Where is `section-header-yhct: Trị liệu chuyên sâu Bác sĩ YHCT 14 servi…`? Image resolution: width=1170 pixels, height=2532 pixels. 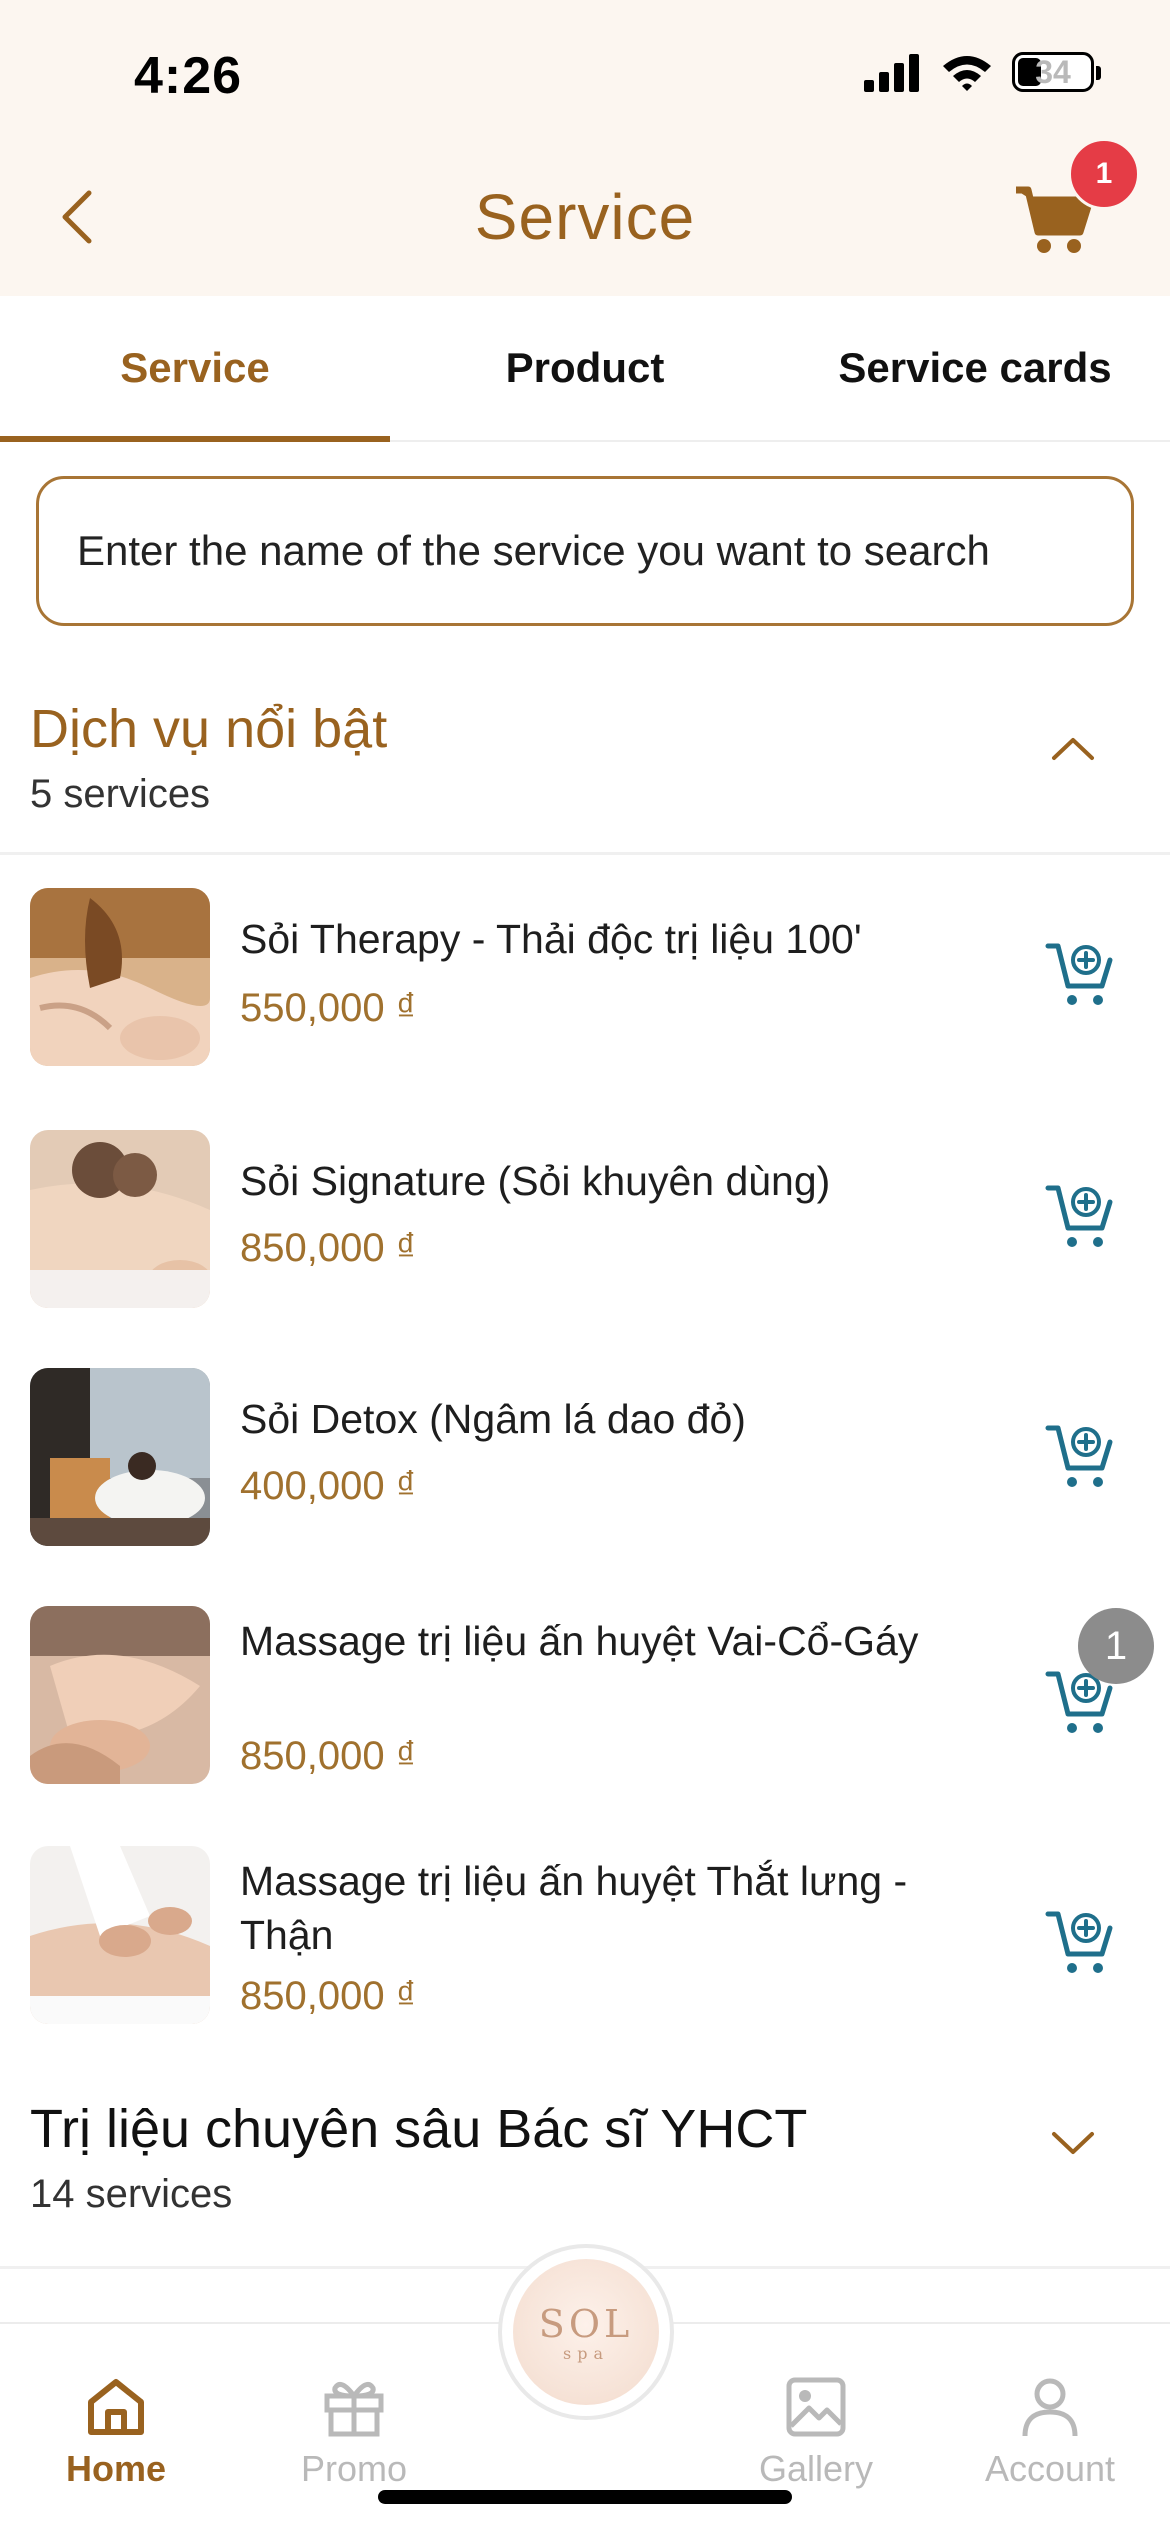
section-header-yhct: Trị liệu chuyên sâu Bác sĩ YHCT 14 servi… is located at coordinates (585, 2178).